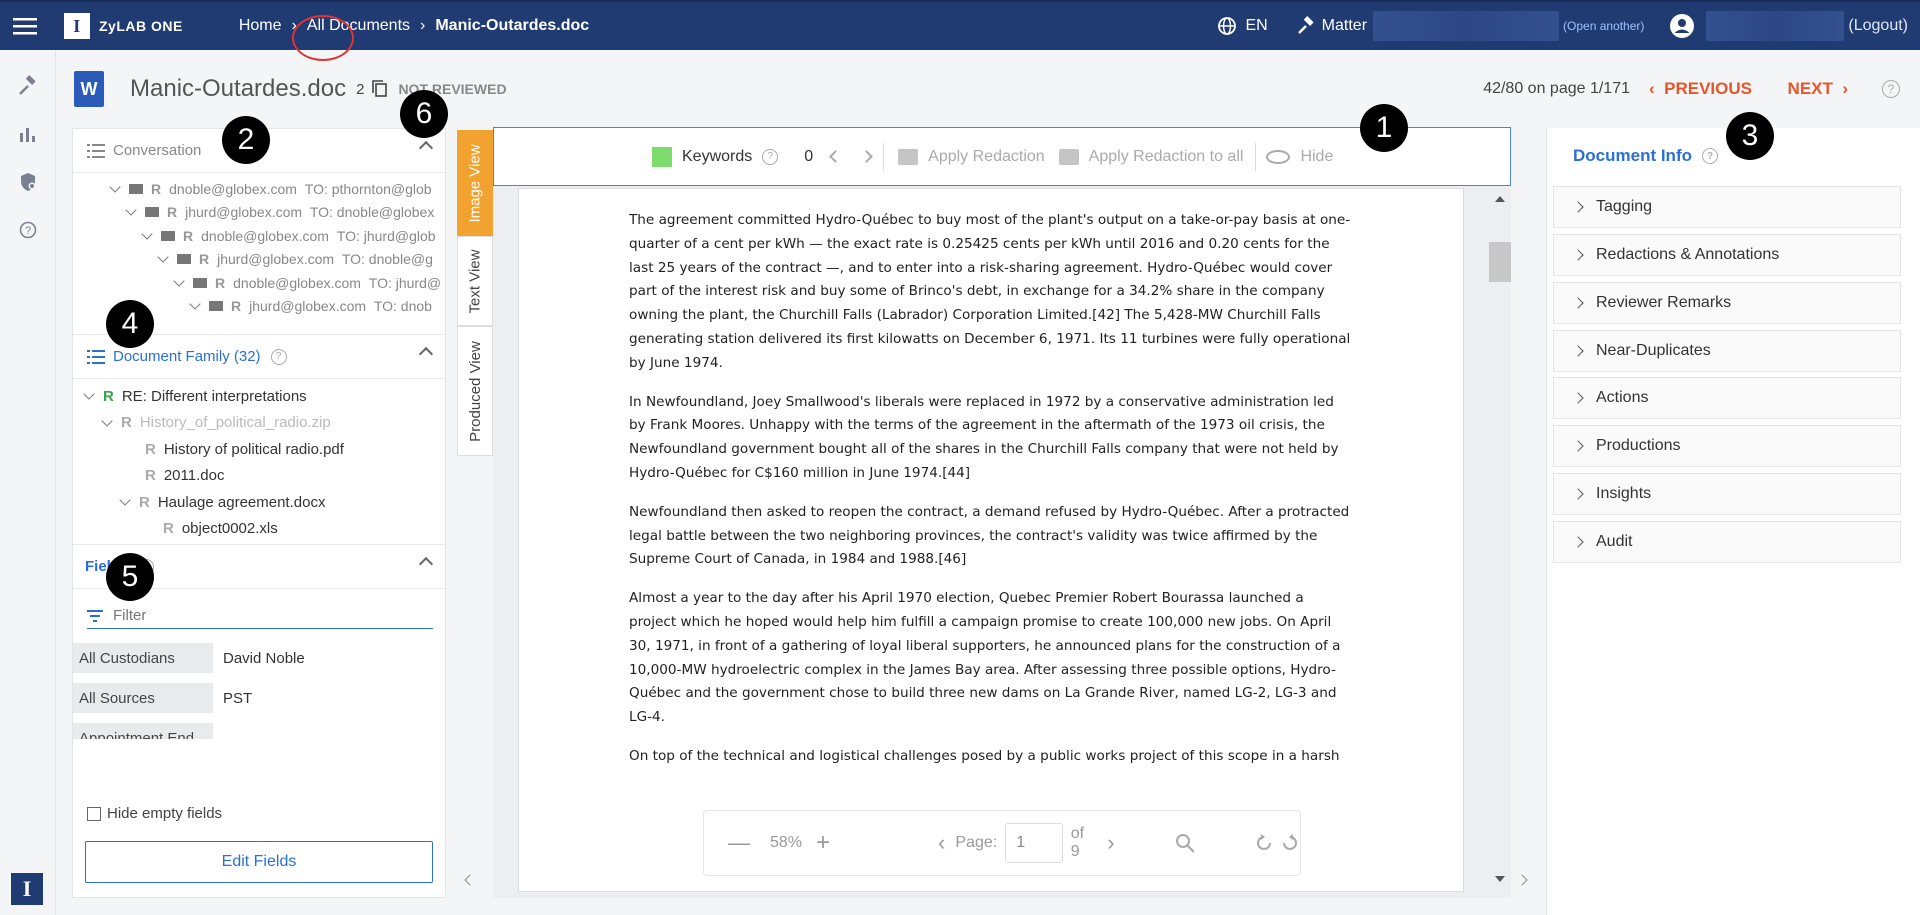  I want to click on keywords-label: Keywords, so click(717, 157).